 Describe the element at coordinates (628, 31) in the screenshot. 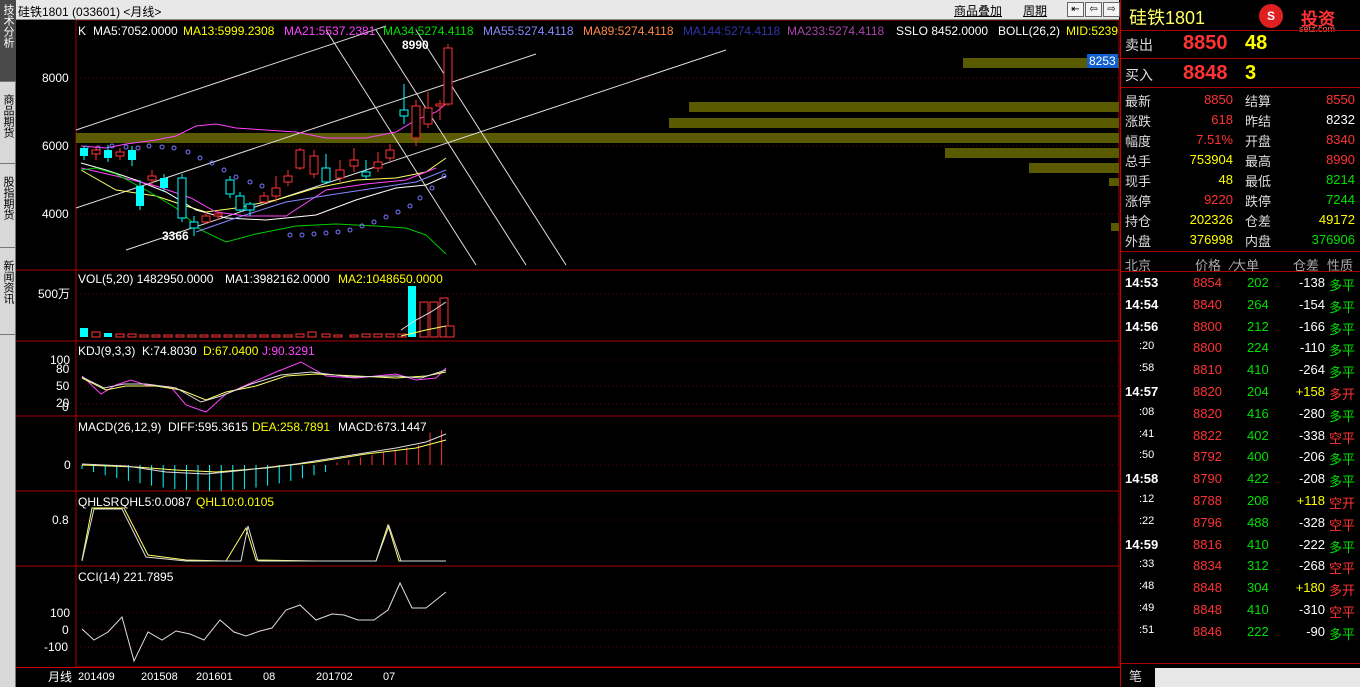

I see `ma89-label: MA89:5274.4118` at that location.